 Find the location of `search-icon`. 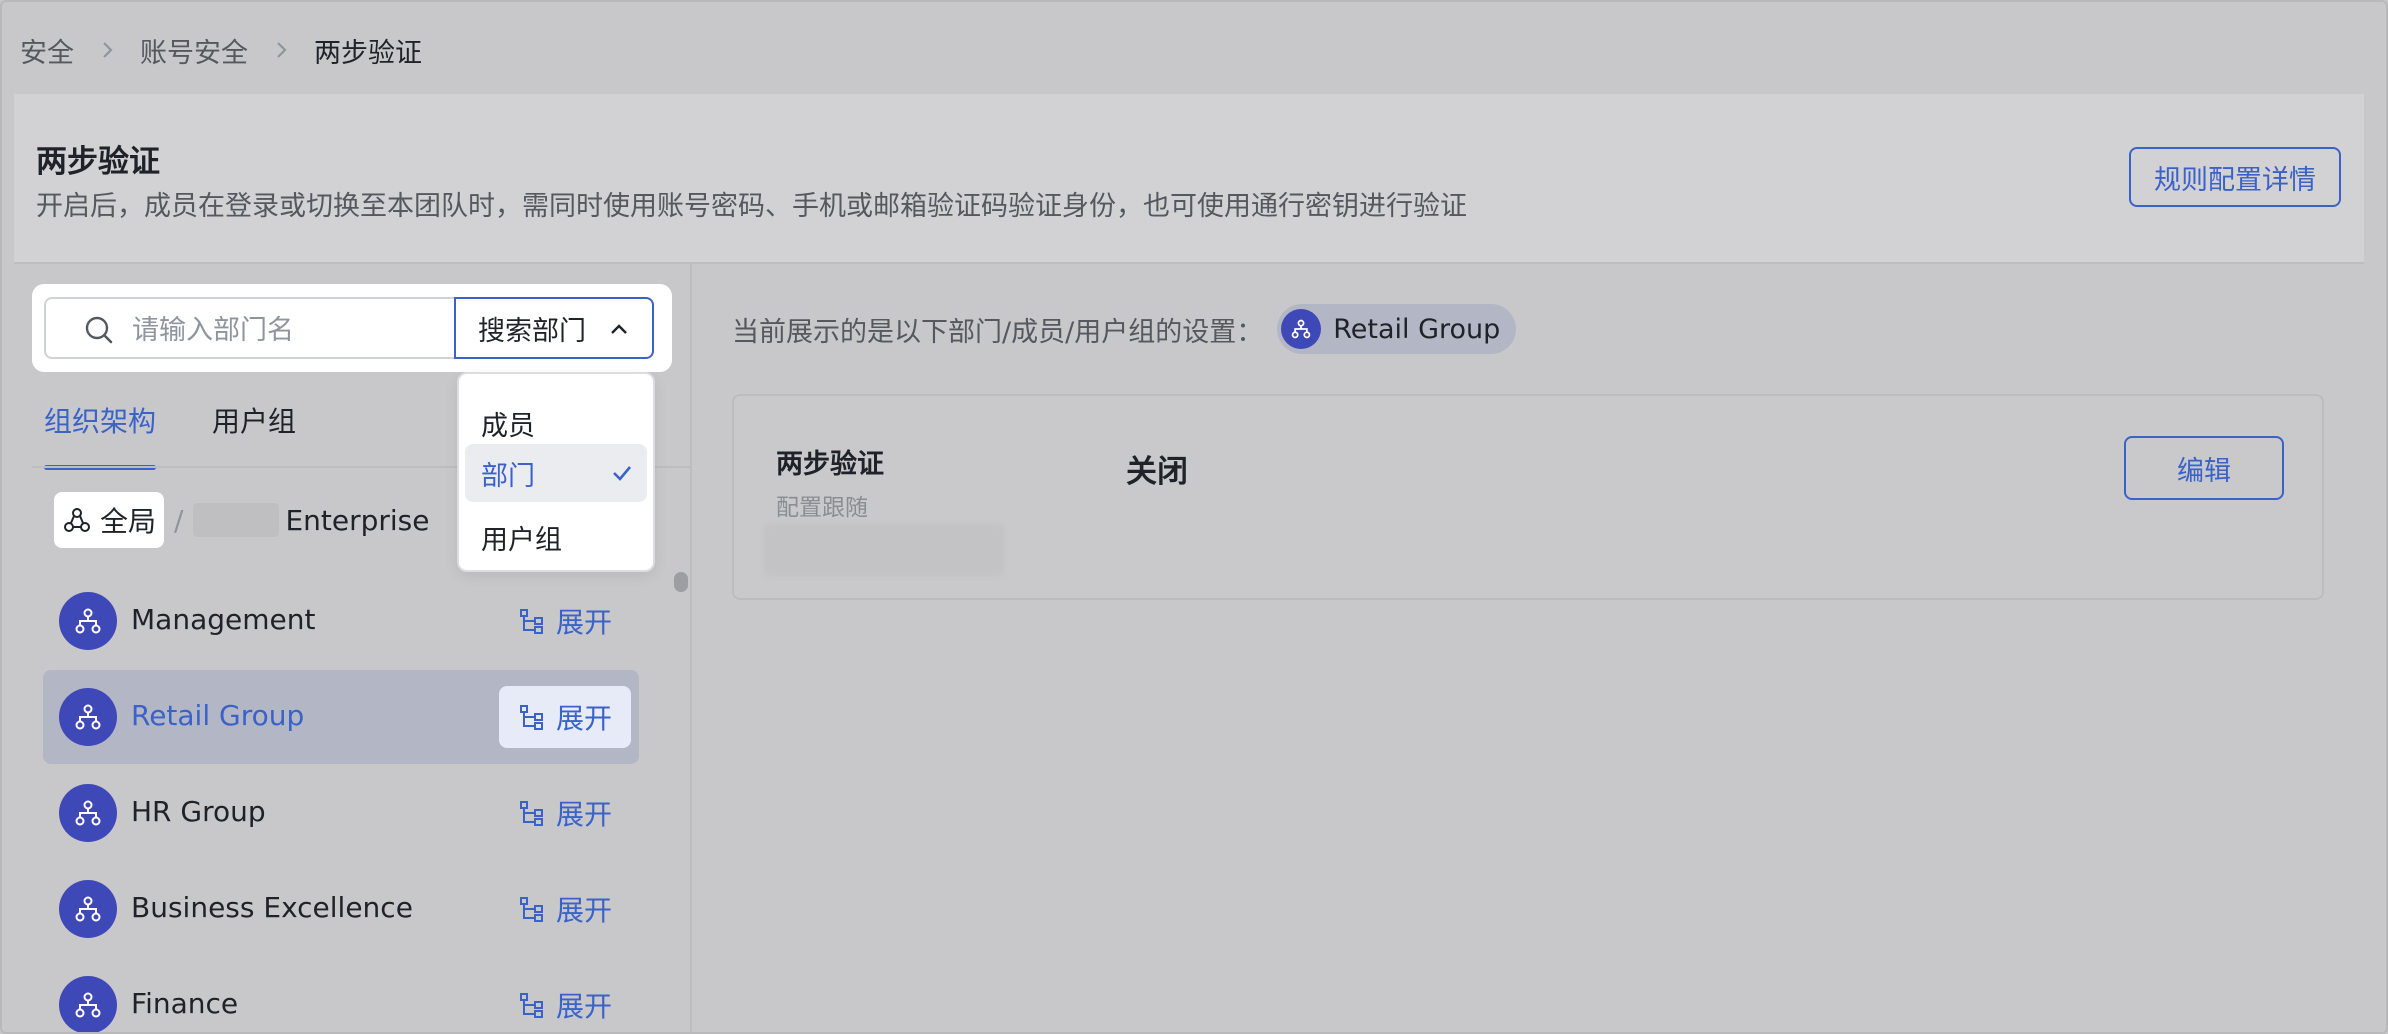

search-icon is located at coordinates (99, 330).